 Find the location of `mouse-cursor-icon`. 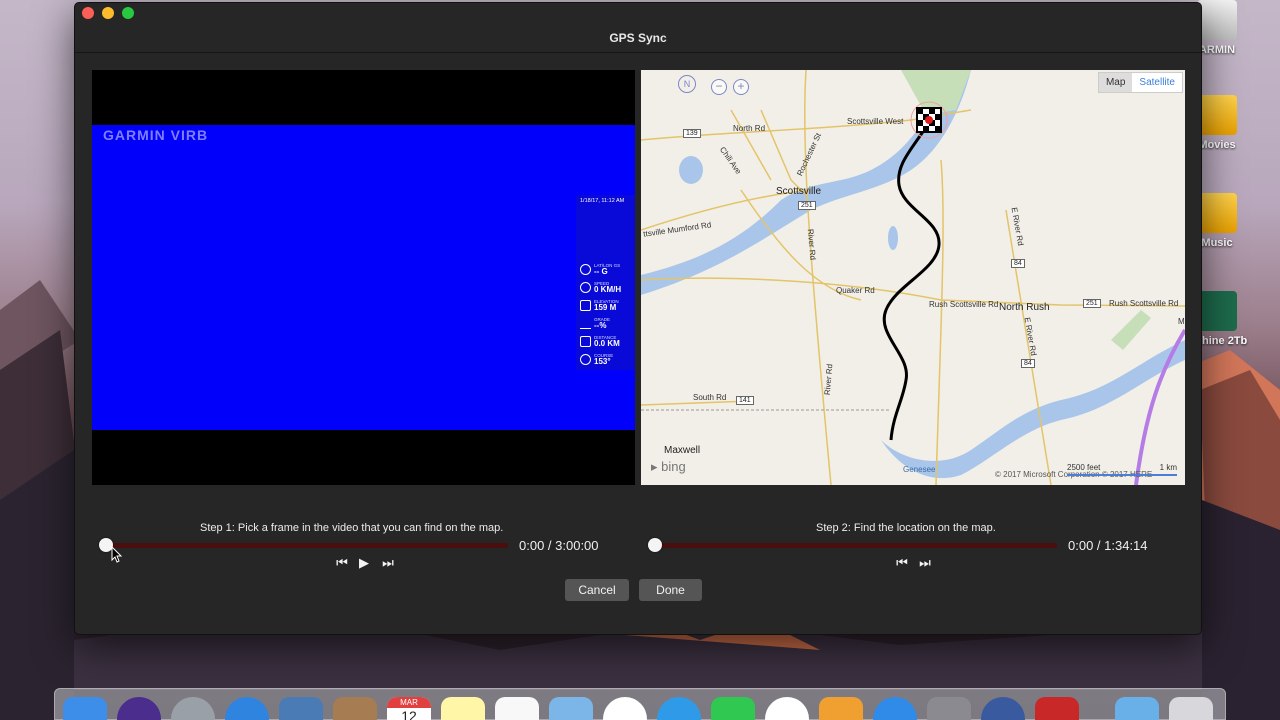

mouse-cursor-icon is located at coordinates (117, 554).